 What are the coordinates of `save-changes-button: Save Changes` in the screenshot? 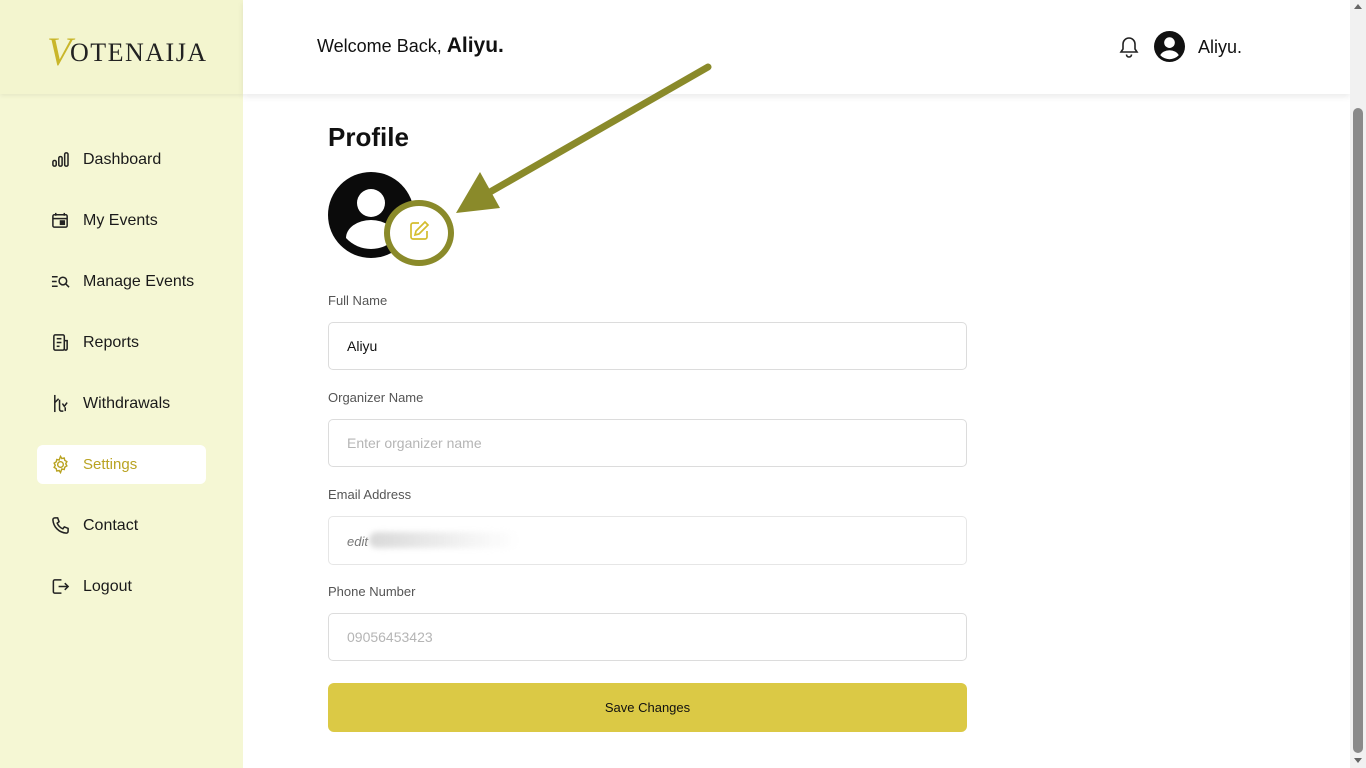 It's located at (647, 707).